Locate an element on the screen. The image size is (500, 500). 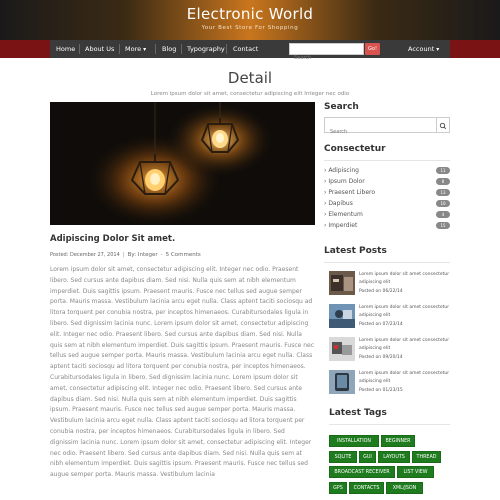
category-count-badge: 4 is located at coordinates (443, 214).